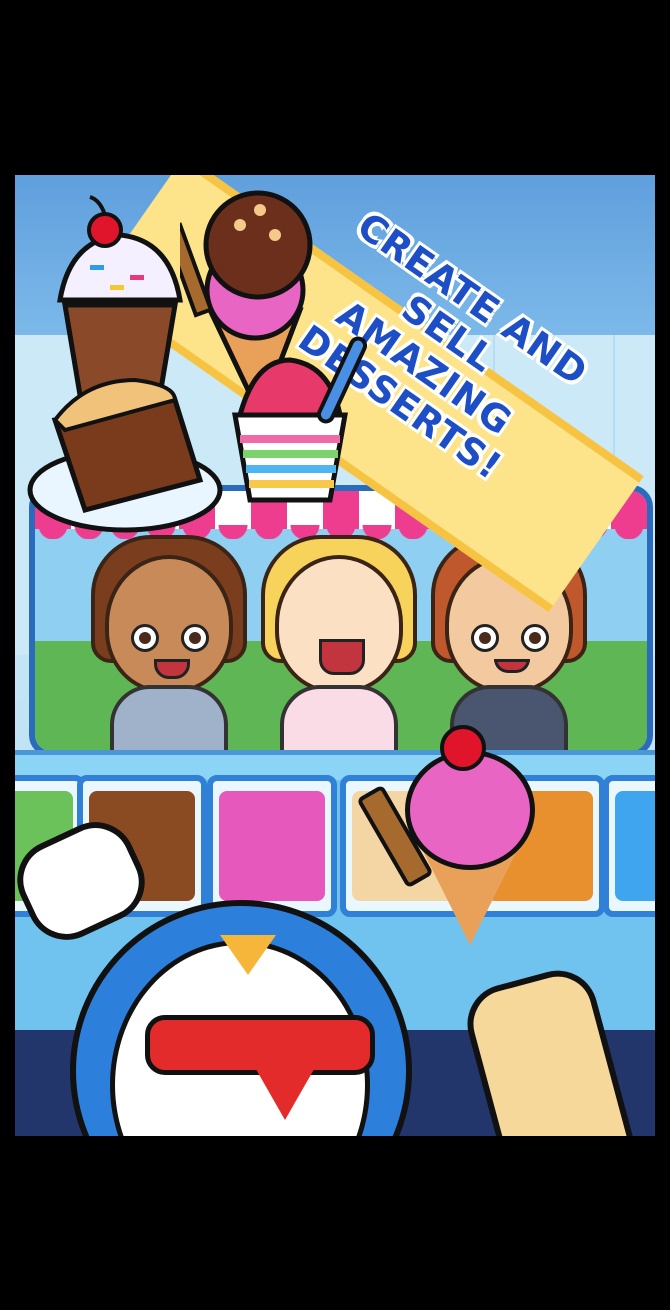  What do you see at coordinates (463, 748) in the screenshot?
I see `cherry-icon` at bounding box center [463, 748].